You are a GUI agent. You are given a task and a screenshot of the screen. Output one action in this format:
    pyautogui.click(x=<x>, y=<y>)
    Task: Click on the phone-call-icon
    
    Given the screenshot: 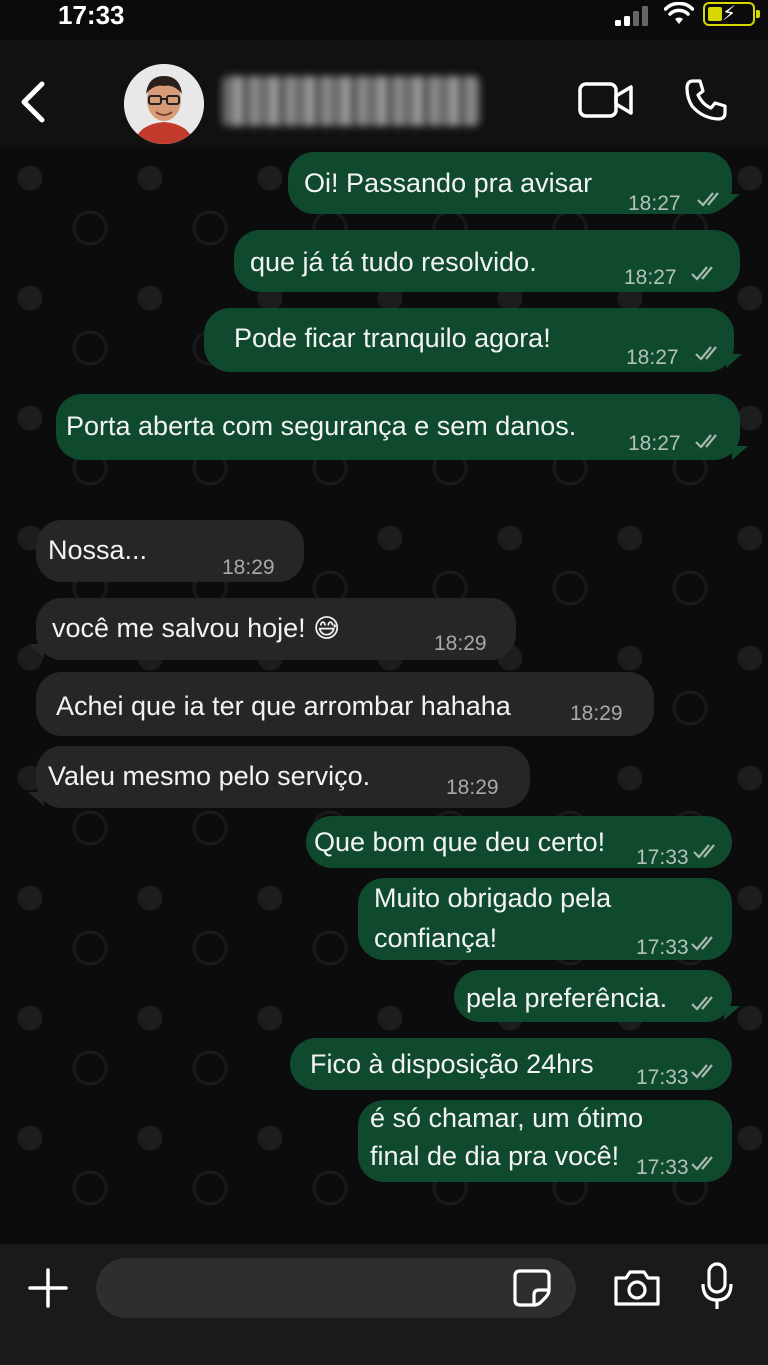 What is the action you would take?
    pyautogui.click(x=706, y=100)
    